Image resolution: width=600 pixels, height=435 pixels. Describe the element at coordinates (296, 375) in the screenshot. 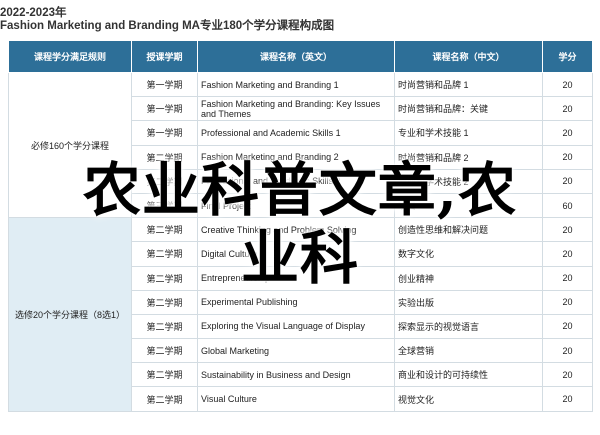

I see `course-name-en: Sustainability in Business and Design` at that location.